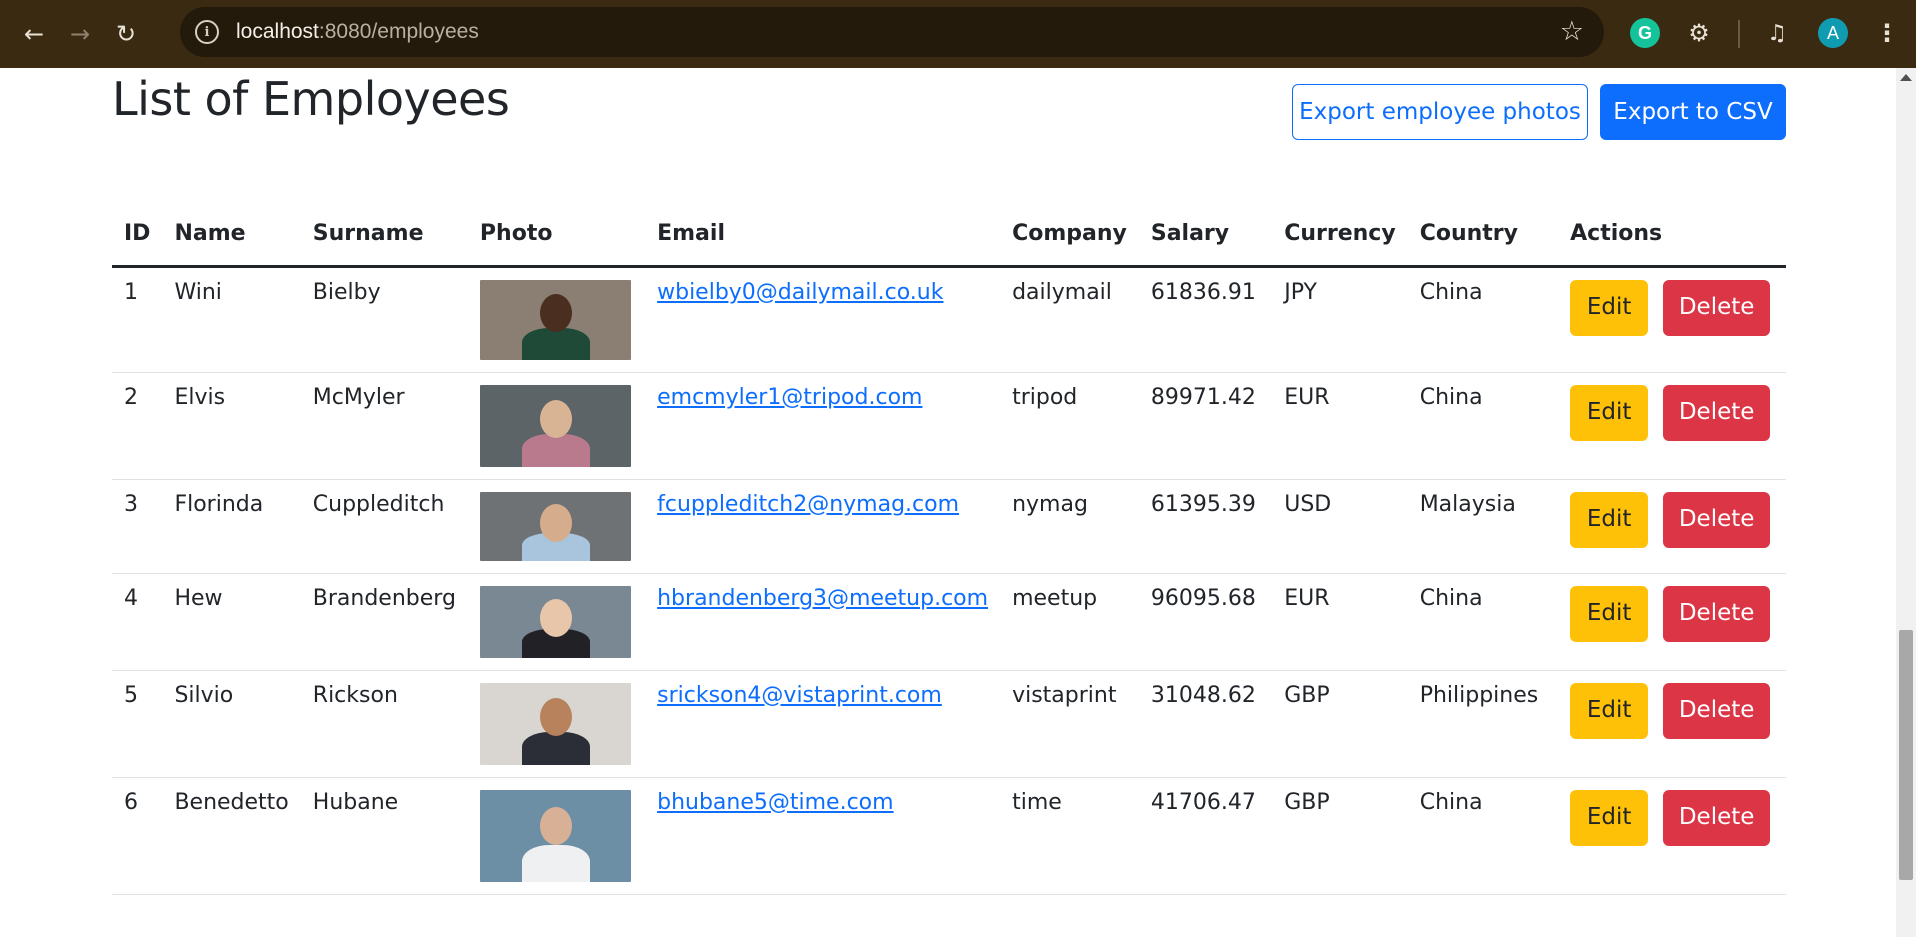  Describe the element at coordinates (384, 724) in the screenshot. I see `cell-surname: Rickson` at that location.